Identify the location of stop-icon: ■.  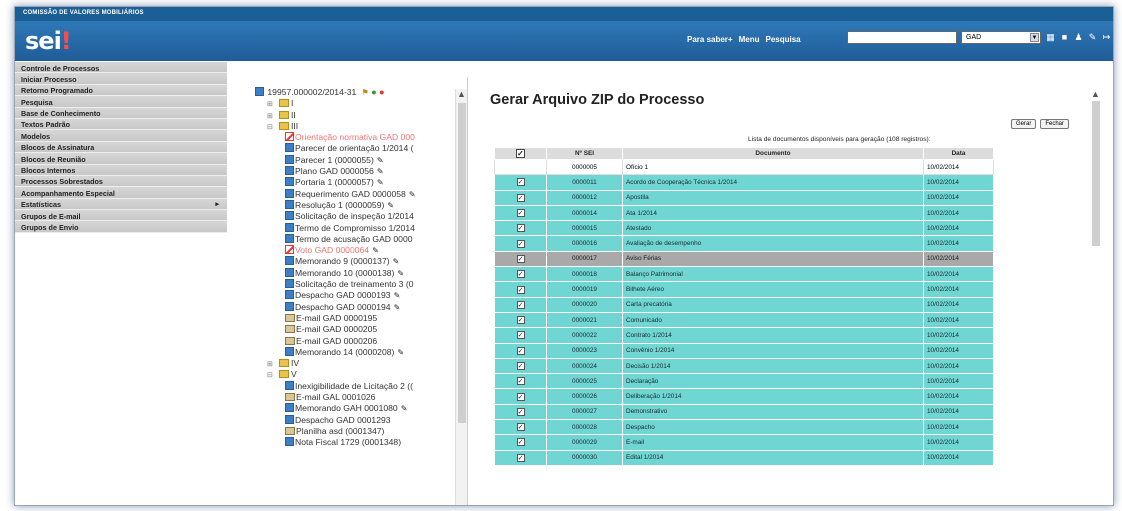
(1064, 37).